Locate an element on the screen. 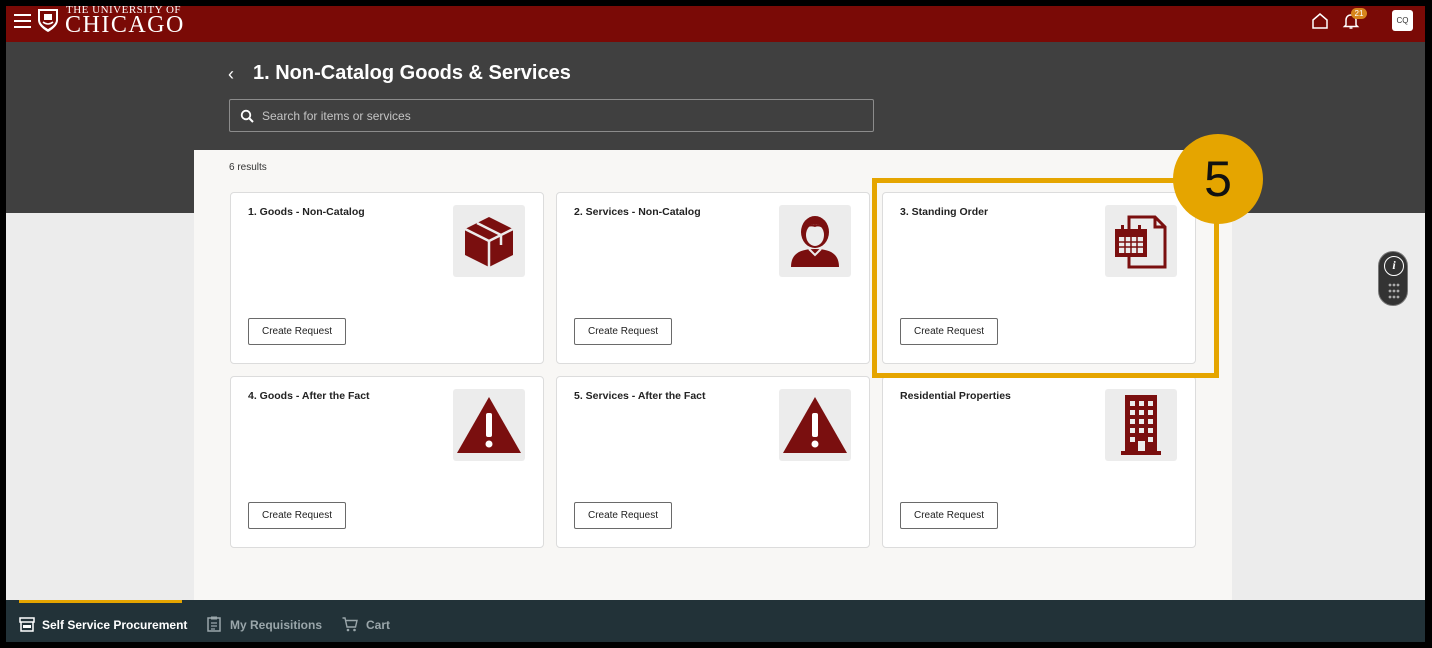 The height and width of the screenshot is (648, 1432). card-title: 4. Goods - After the Fact is located at coordinates (309, 396).